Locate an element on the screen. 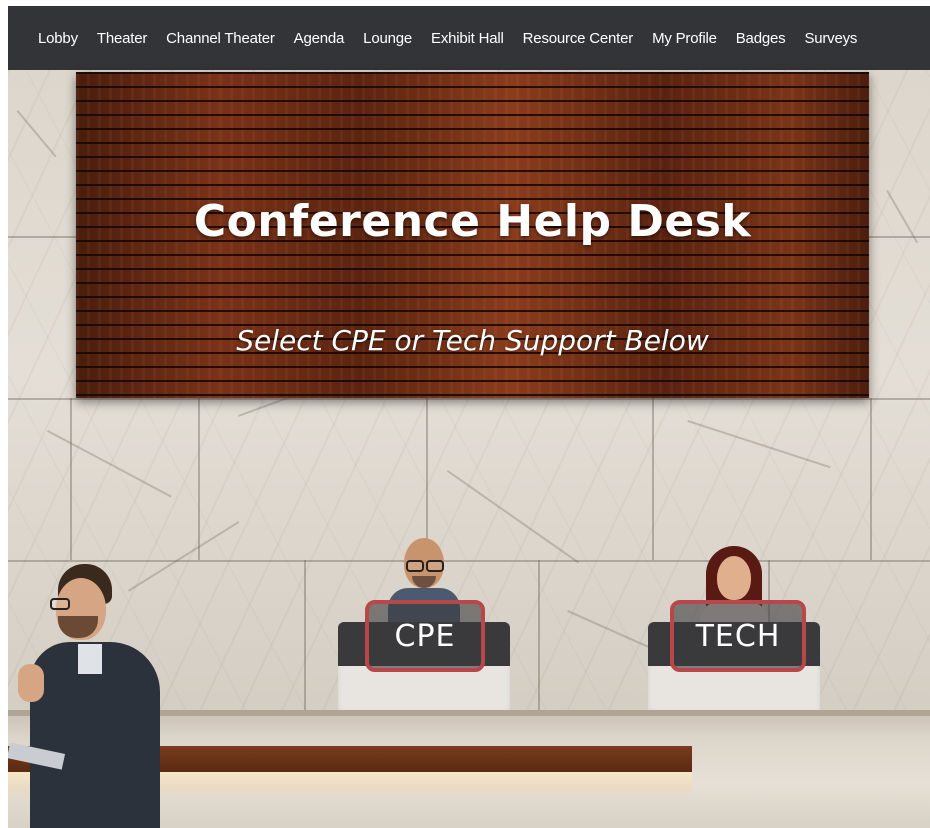 The width and height of the screenshot is (930, 828). nav-my-profile: My Profile is located at coordinates (684, 38).